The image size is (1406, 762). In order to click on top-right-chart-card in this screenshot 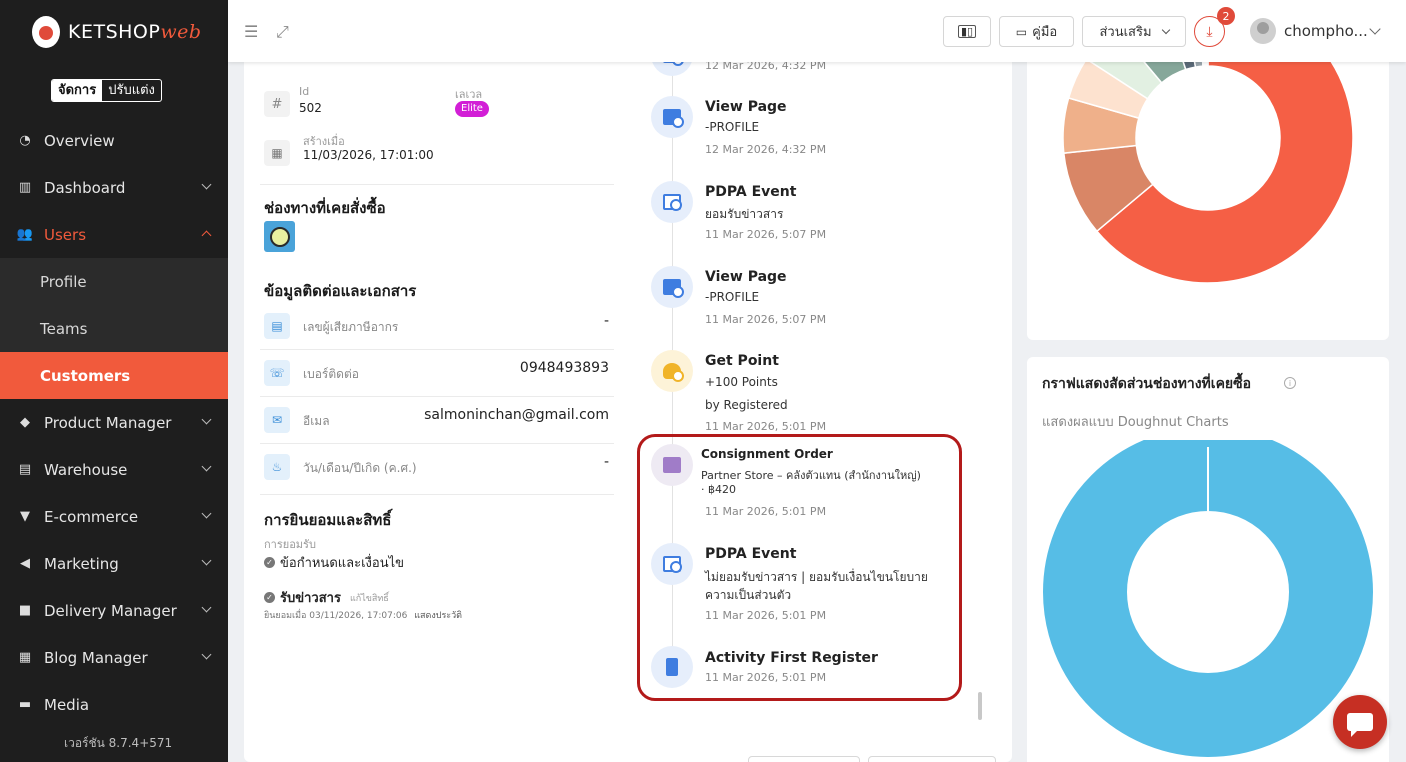, I will do `click(1208, 190)`.